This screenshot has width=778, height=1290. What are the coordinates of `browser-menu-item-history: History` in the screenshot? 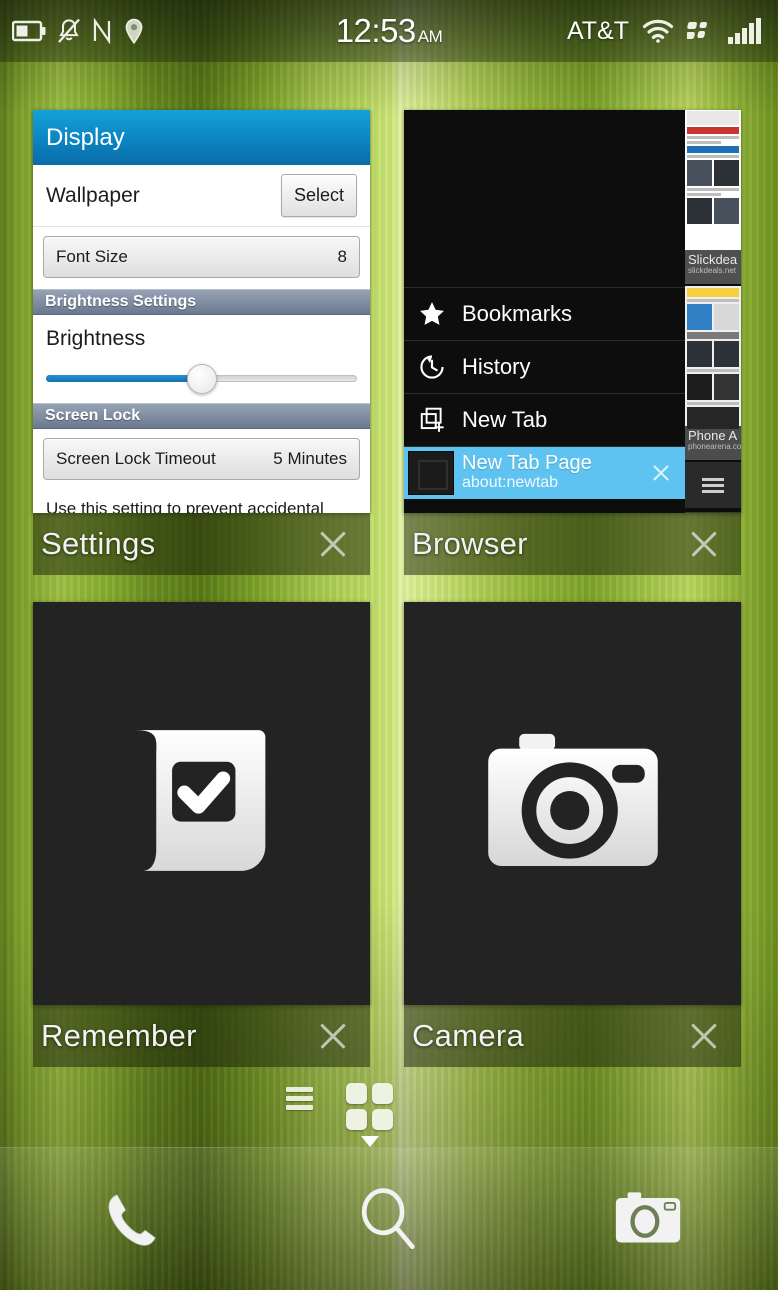 It's located at (544, 367).